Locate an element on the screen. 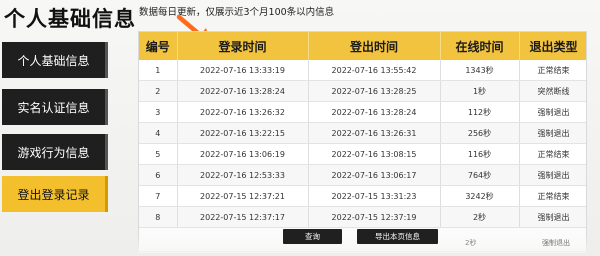 This screenshot has height=256, width=600. column-header-online-time: 在线时间 is located at coordinates (480, 46).